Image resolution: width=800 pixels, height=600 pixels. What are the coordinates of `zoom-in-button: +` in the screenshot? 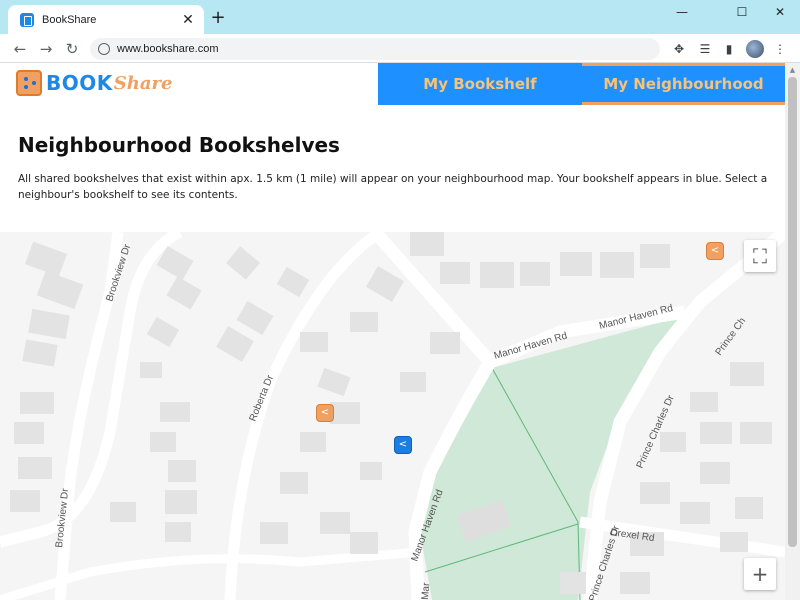 It's located at (760, 574).